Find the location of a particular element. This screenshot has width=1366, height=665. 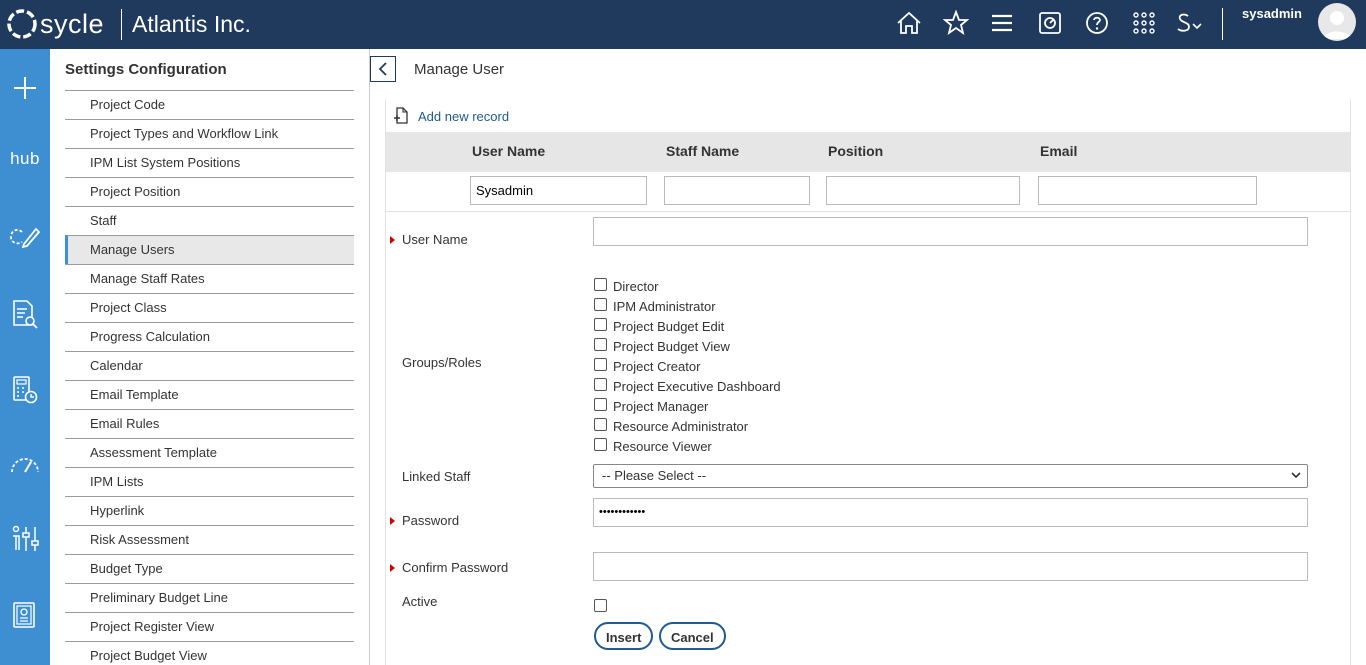

role-label: Project Executive Dashboard is located at coordinates (697, 386).